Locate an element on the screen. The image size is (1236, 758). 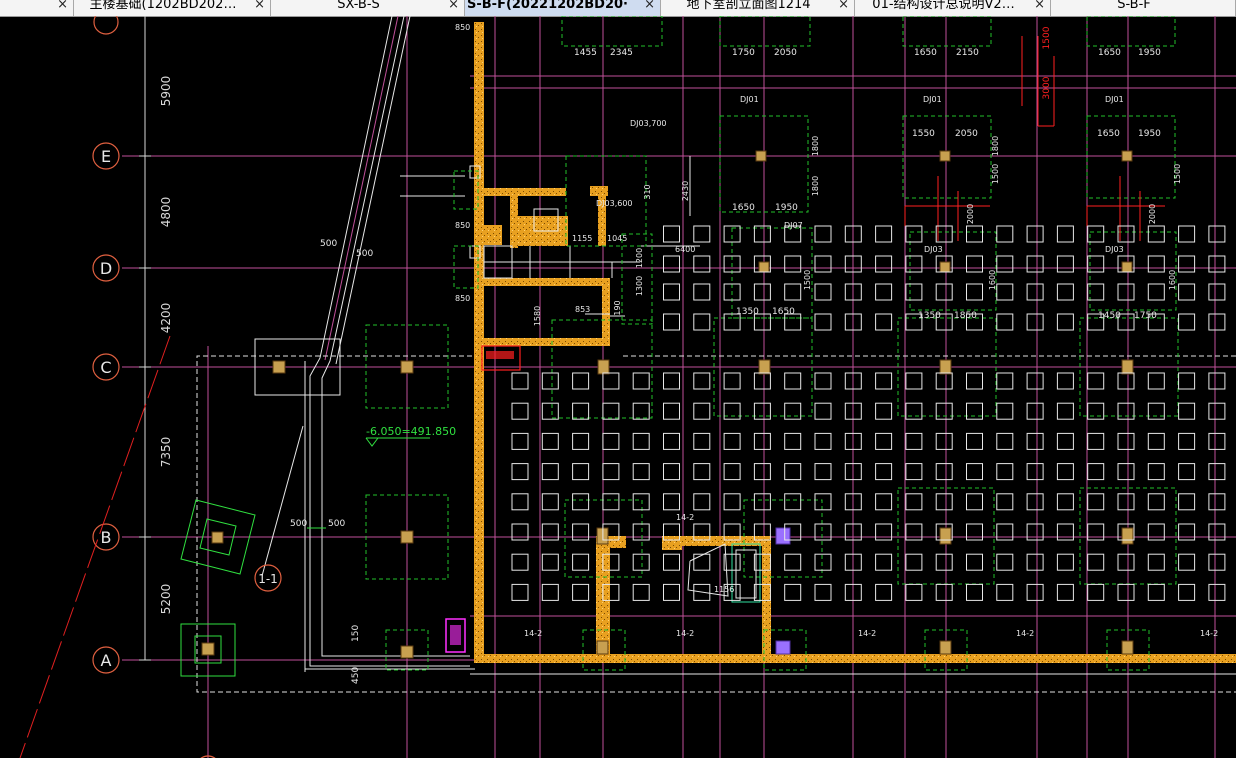
red-dim-annotations is located at coordinates (1034, 138).